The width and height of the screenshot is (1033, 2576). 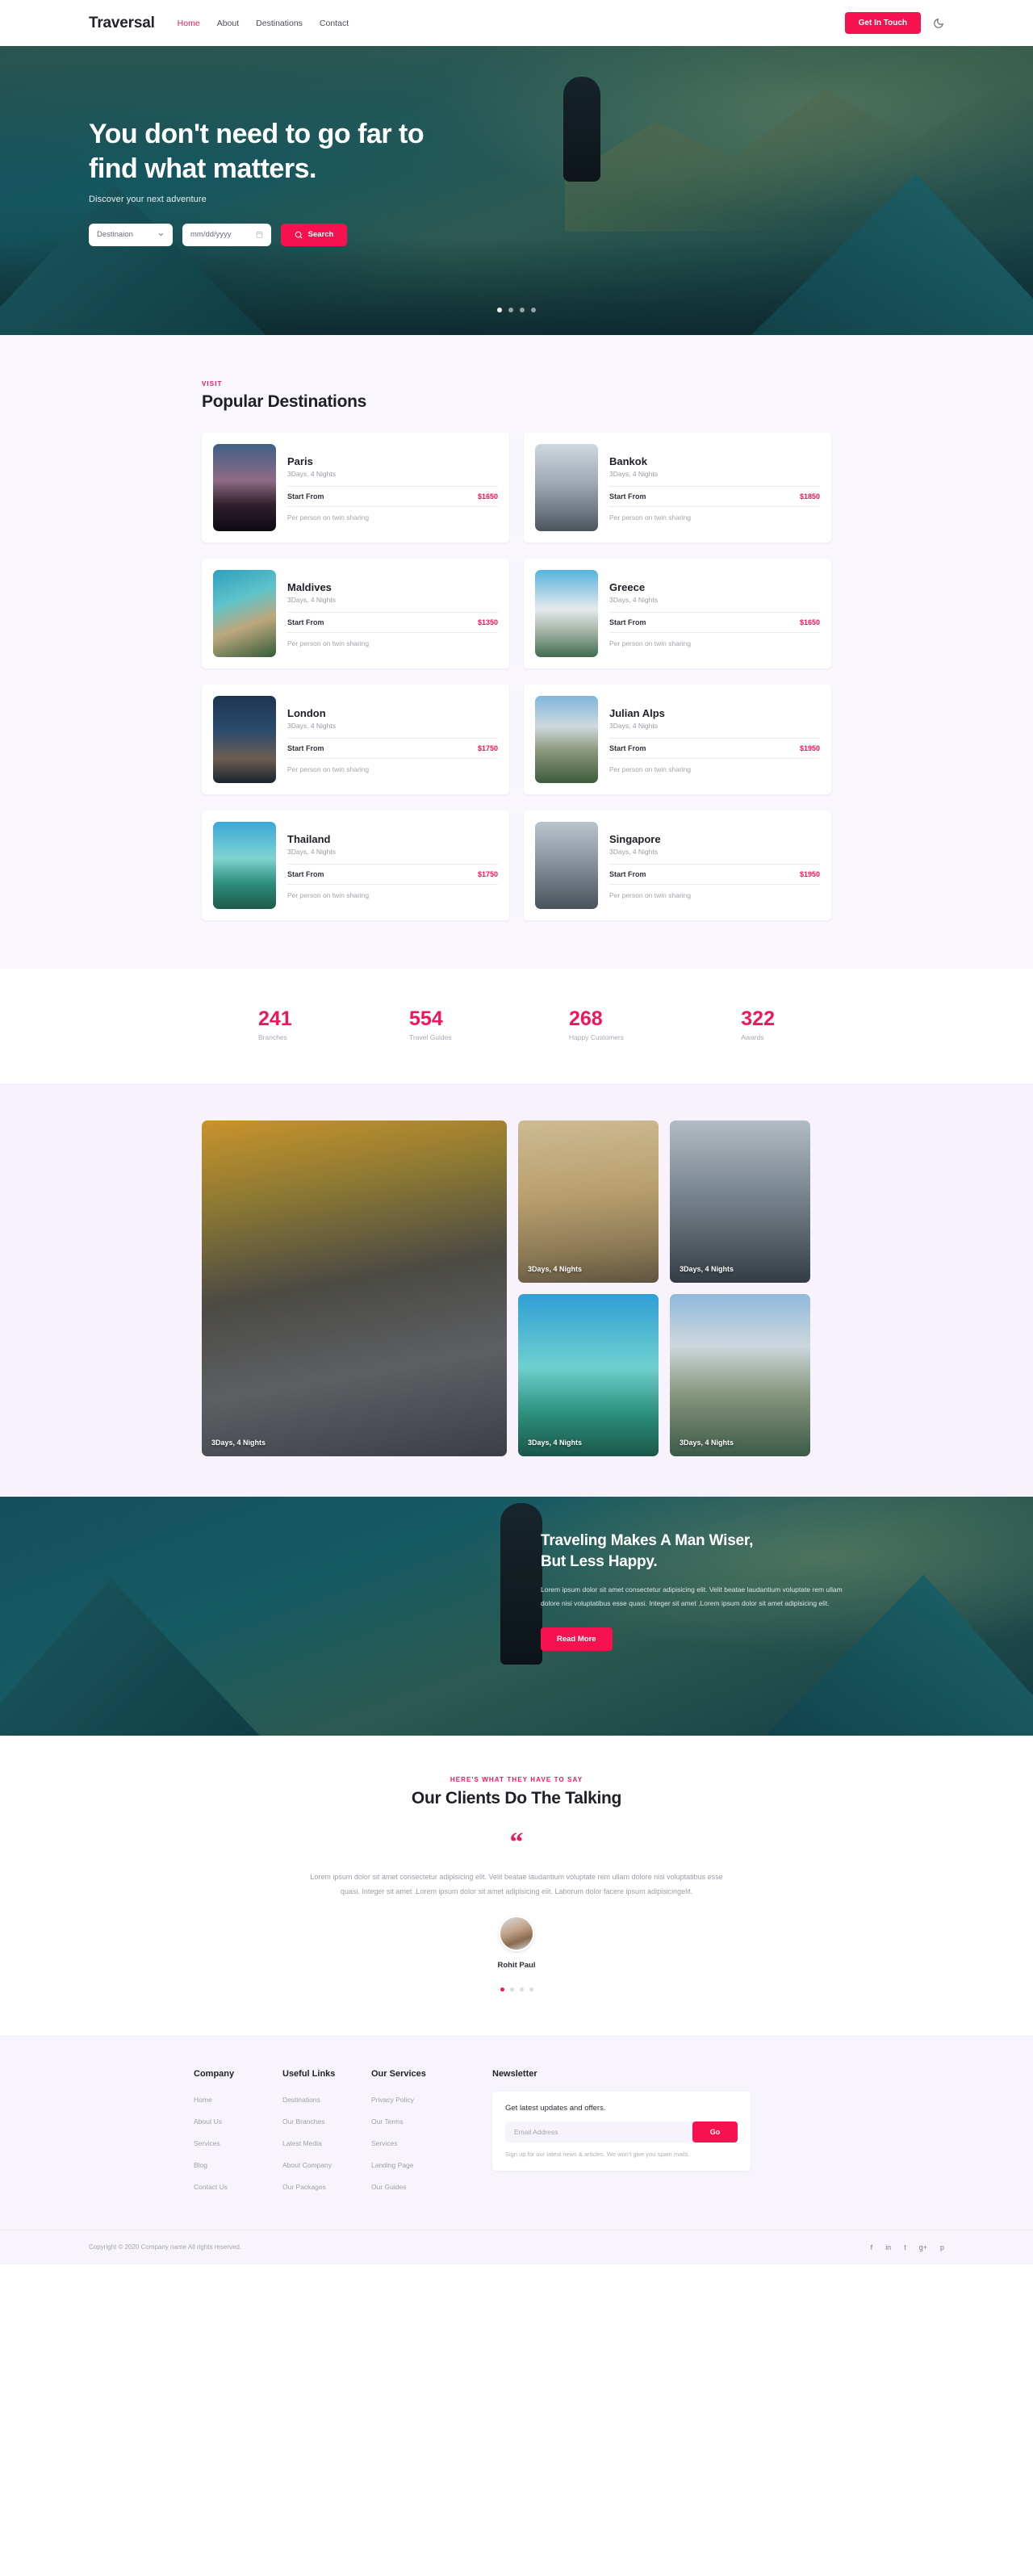 What do you see at coordinates (905, 2247) in the screenshot?
I see `twitter-icon: t` at bounding box center [905, 2247].